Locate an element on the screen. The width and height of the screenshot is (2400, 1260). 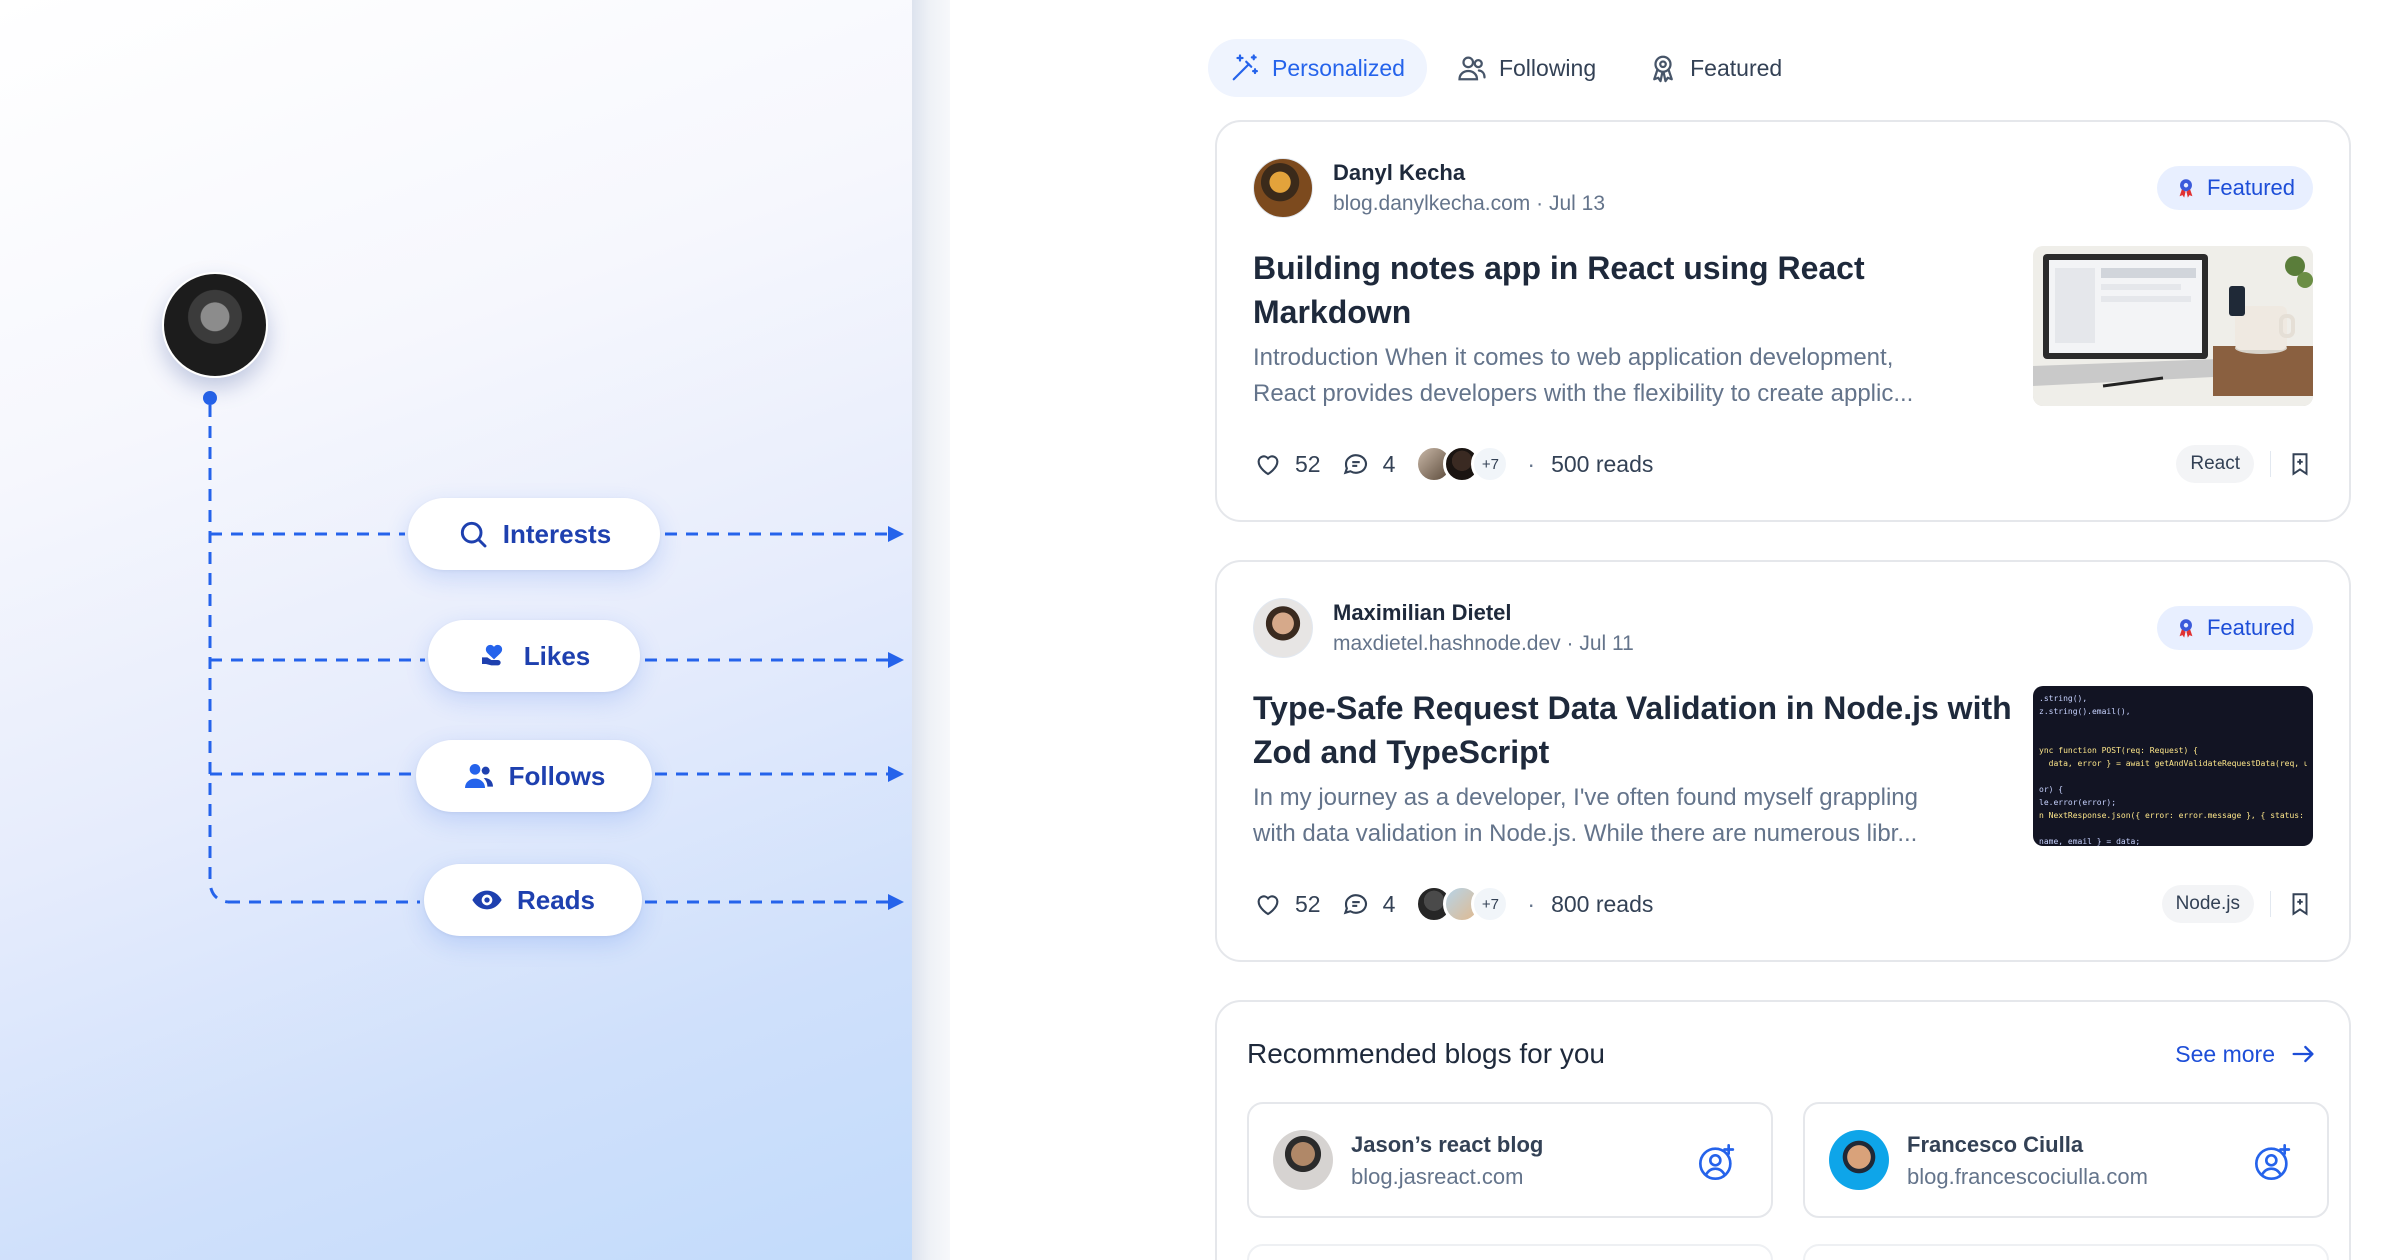
code-line: z.string().email(), is located at coordinates (2085, 711).